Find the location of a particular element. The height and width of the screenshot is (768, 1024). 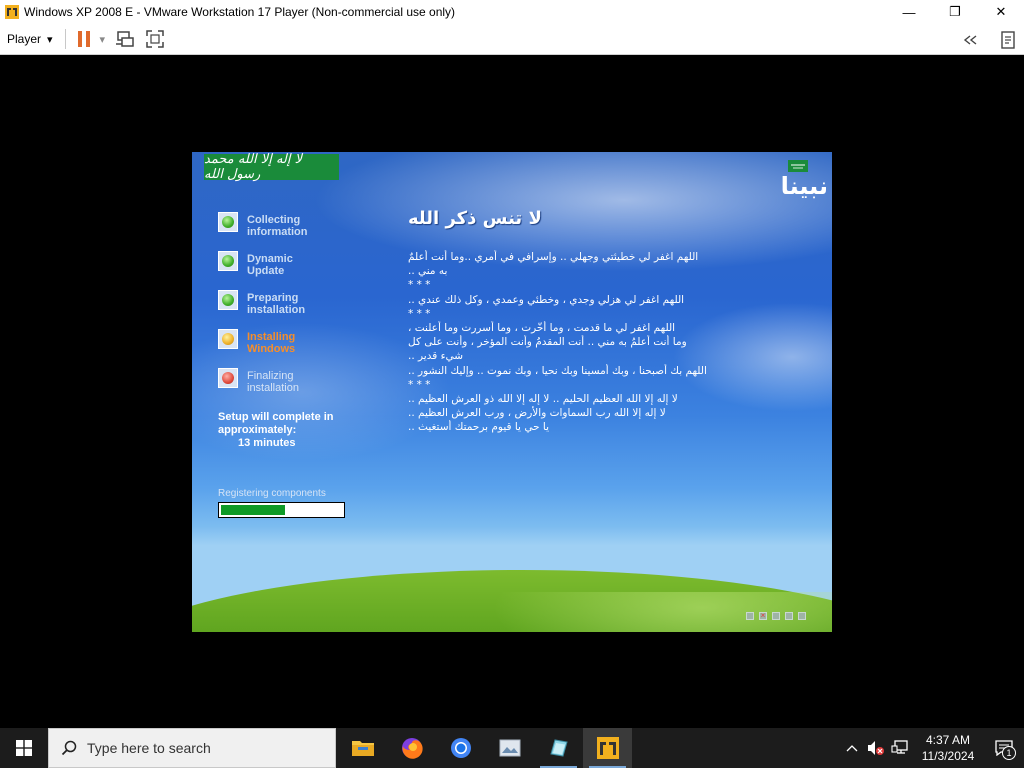

restore-icon: ❐ is located at coordinates (955, 11).